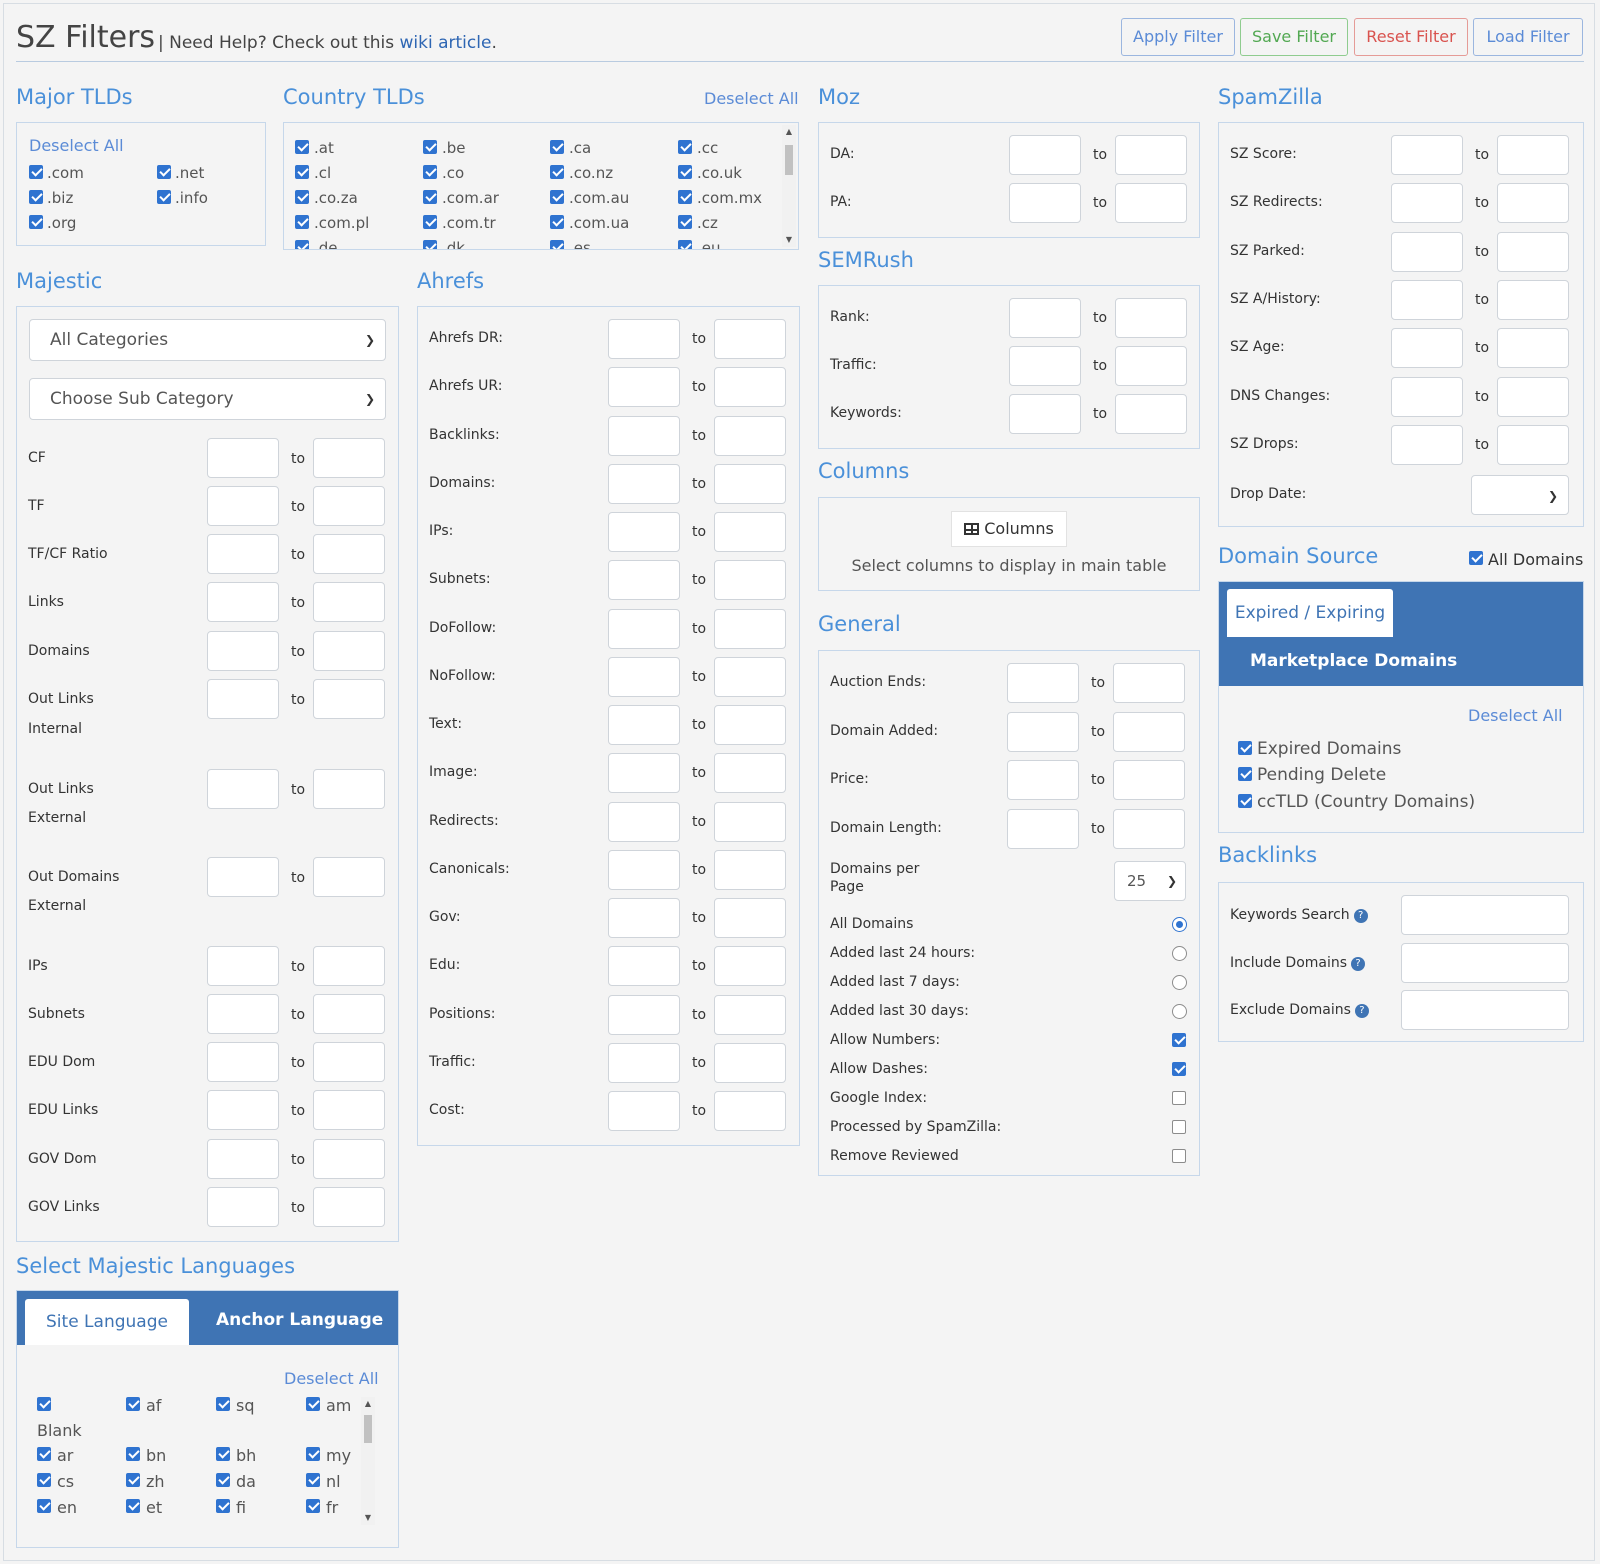  I want to click on nofollow-max-input, so click(750, 676).